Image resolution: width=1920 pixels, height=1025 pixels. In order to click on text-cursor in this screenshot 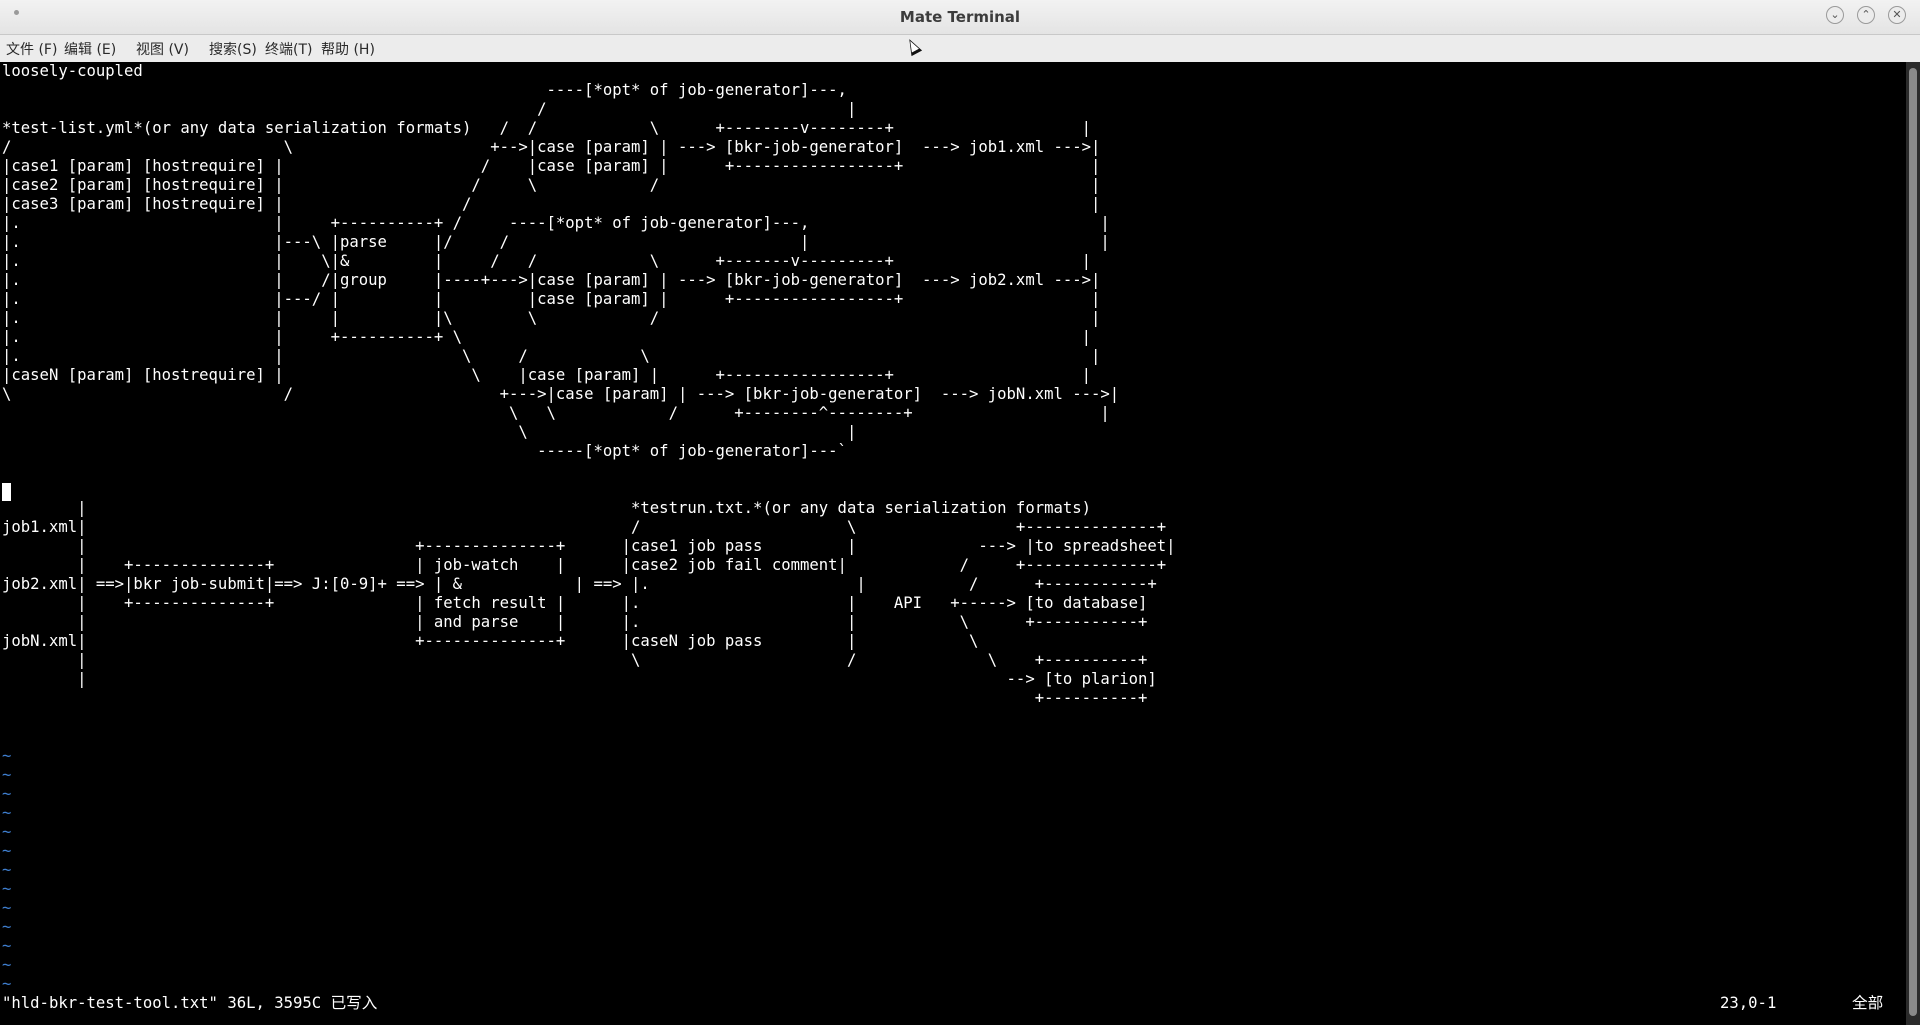, I will do `click(6, 492)`.